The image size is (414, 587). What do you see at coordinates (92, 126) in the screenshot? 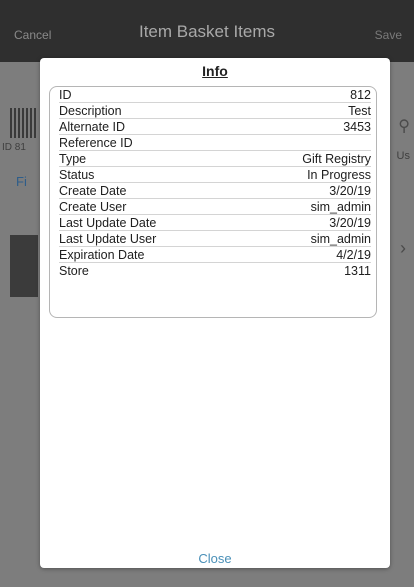
I see `info-row-label: Alternate ID` at bounding box center [92, 126].